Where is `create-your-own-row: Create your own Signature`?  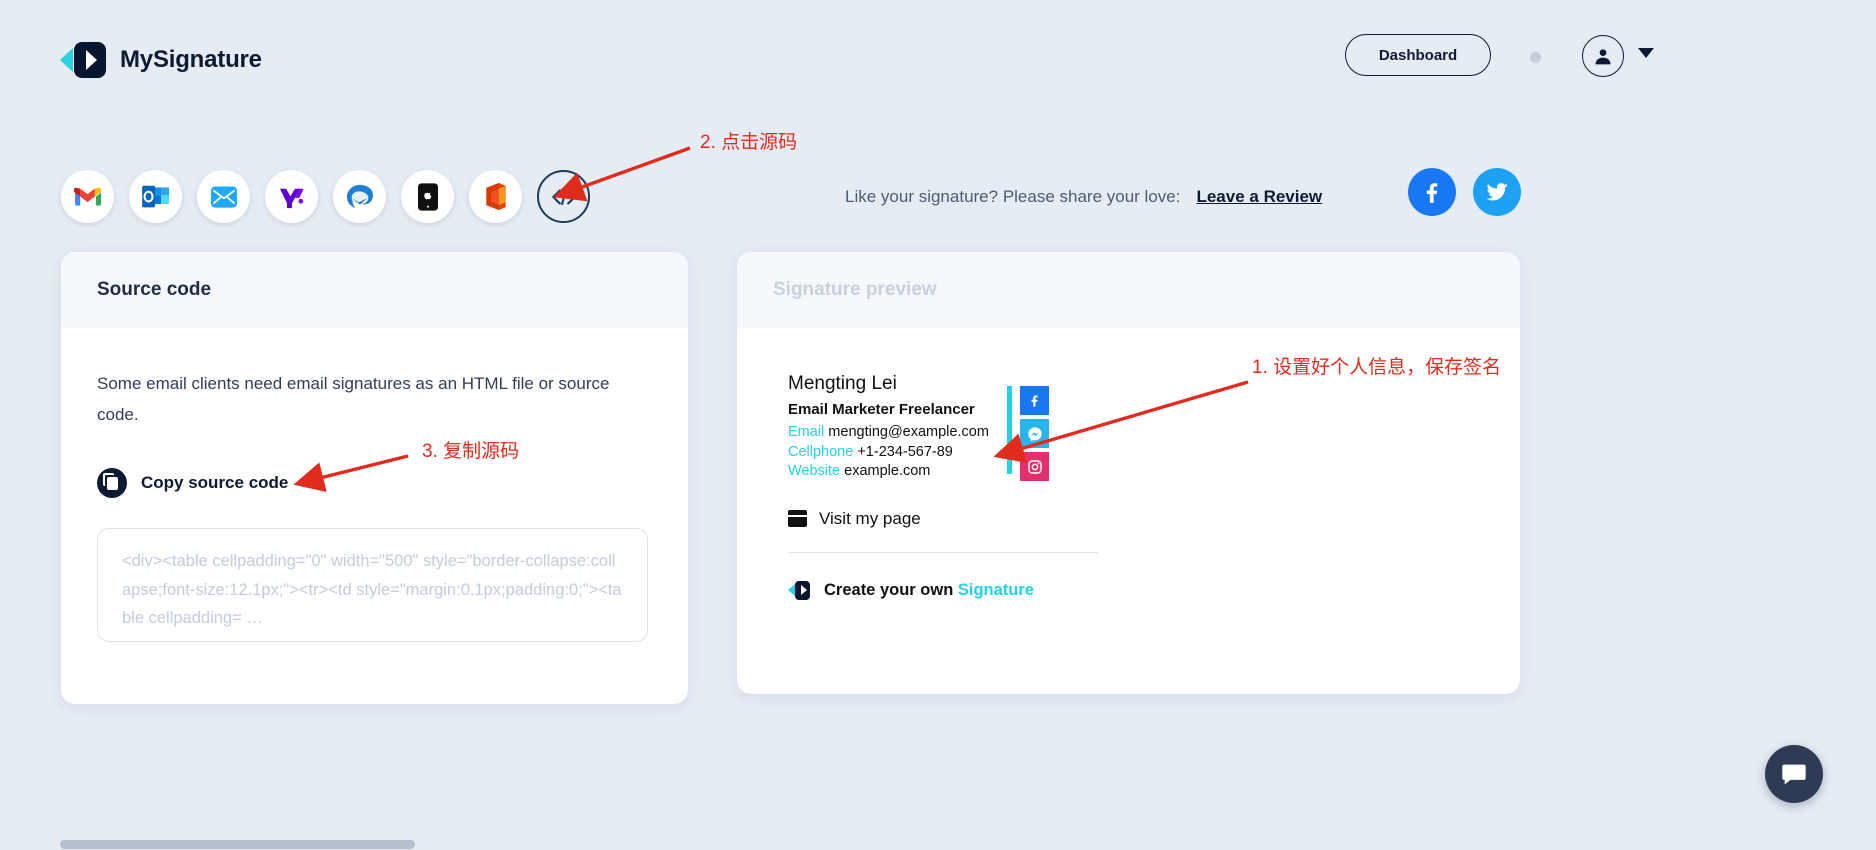
create-your-own-row: Create your own Signature is located at coordinates (953, 590).